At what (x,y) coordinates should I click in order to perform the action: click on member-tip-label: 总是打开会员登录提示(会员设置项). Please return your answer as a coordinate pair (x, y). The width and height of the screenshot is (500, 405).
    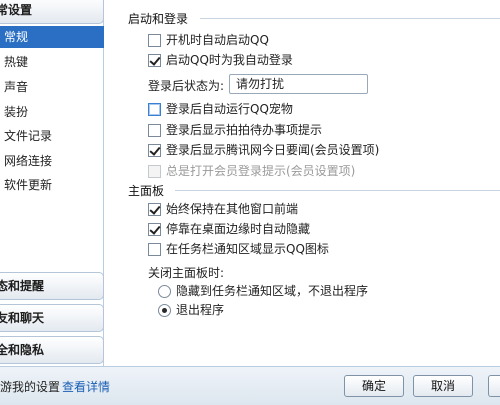
    Looking at the image, I should click on (261, 171).